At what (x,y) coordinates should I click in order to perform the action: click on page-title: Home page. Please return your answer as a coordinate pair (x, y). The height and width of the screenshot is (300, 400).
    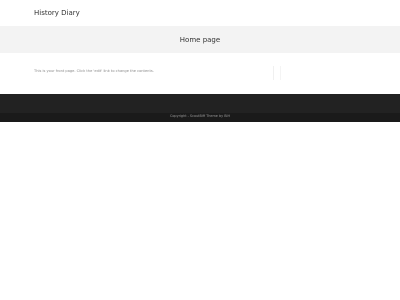
    Looking at the image, I should click on (200, 39).